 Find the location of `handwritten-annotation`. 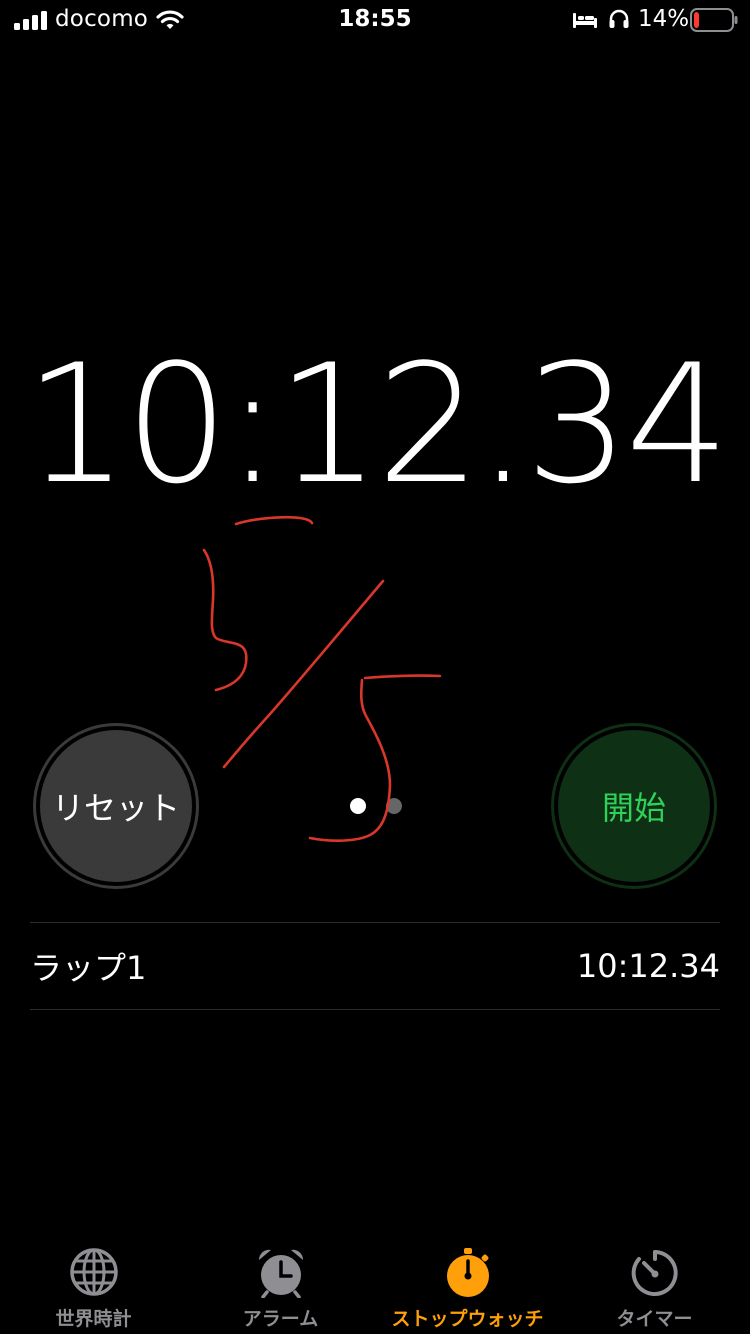

handwritten-annotation is located at coordinates (322, 678).